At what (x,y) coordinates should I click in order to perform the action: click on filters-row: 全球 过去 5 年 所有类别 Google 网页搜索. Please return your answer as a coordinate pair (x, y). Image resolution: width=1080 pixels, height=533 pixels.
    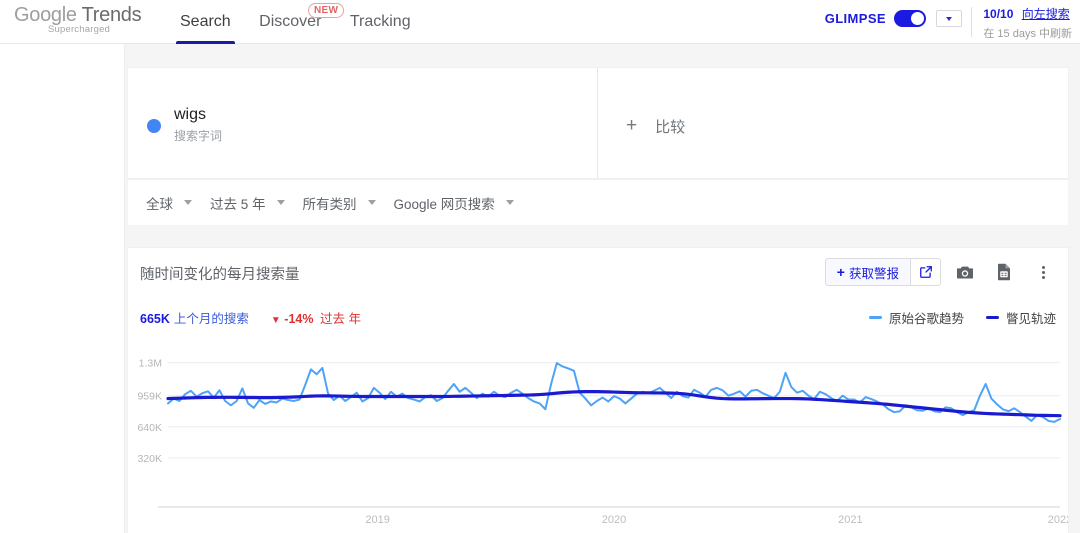
    Looking at the image, I should click on (598, 202).